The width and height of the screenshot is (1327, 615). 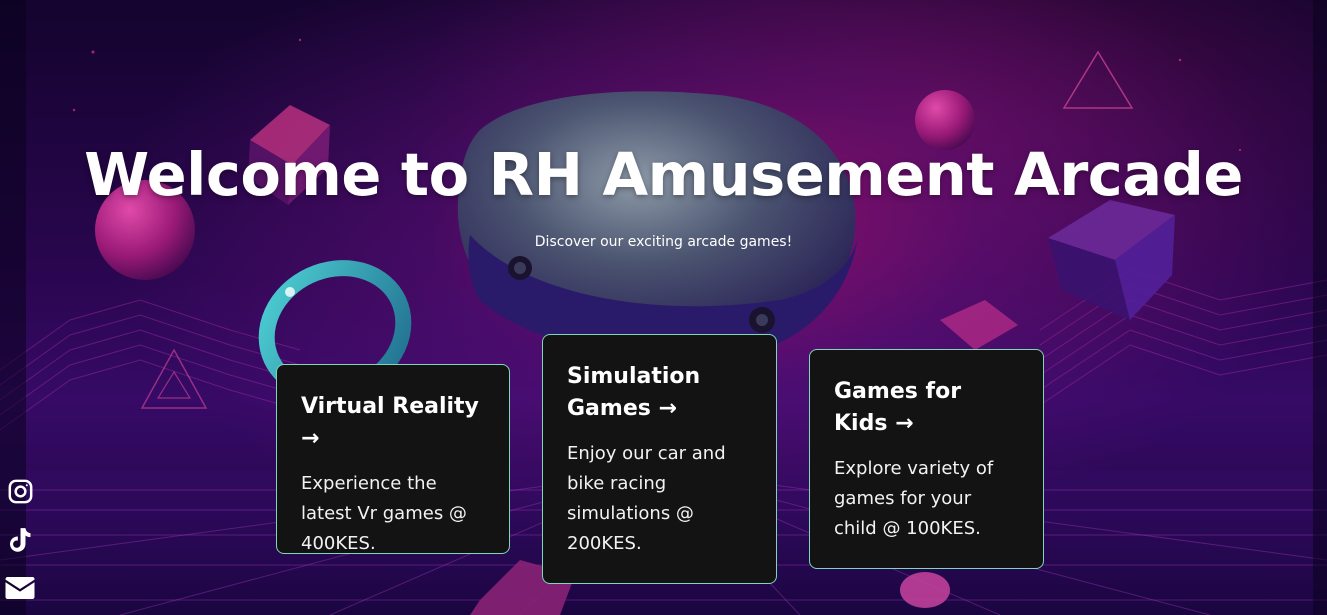 I want to click on card-description: Experience the latest Vr games @ 400KES., so click(x=384, y=513).